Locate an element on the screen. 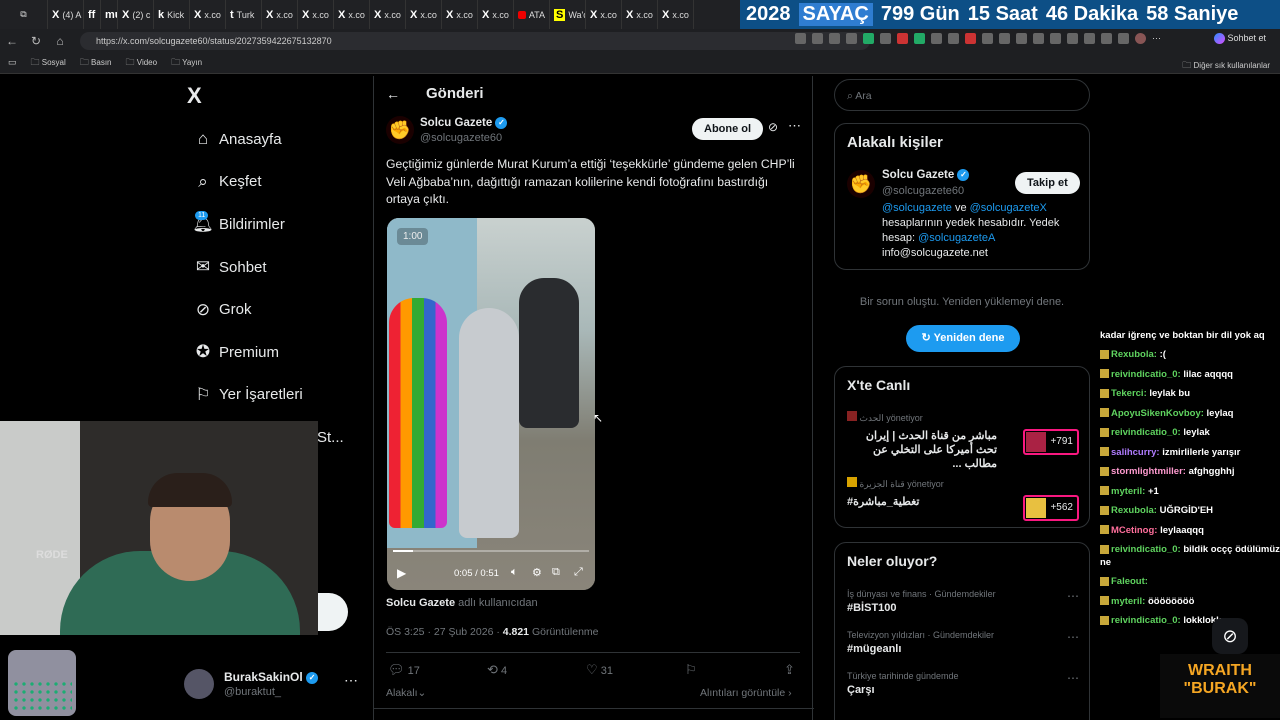  subscribe-button: Abone ol is located at coordinates (728, 129).